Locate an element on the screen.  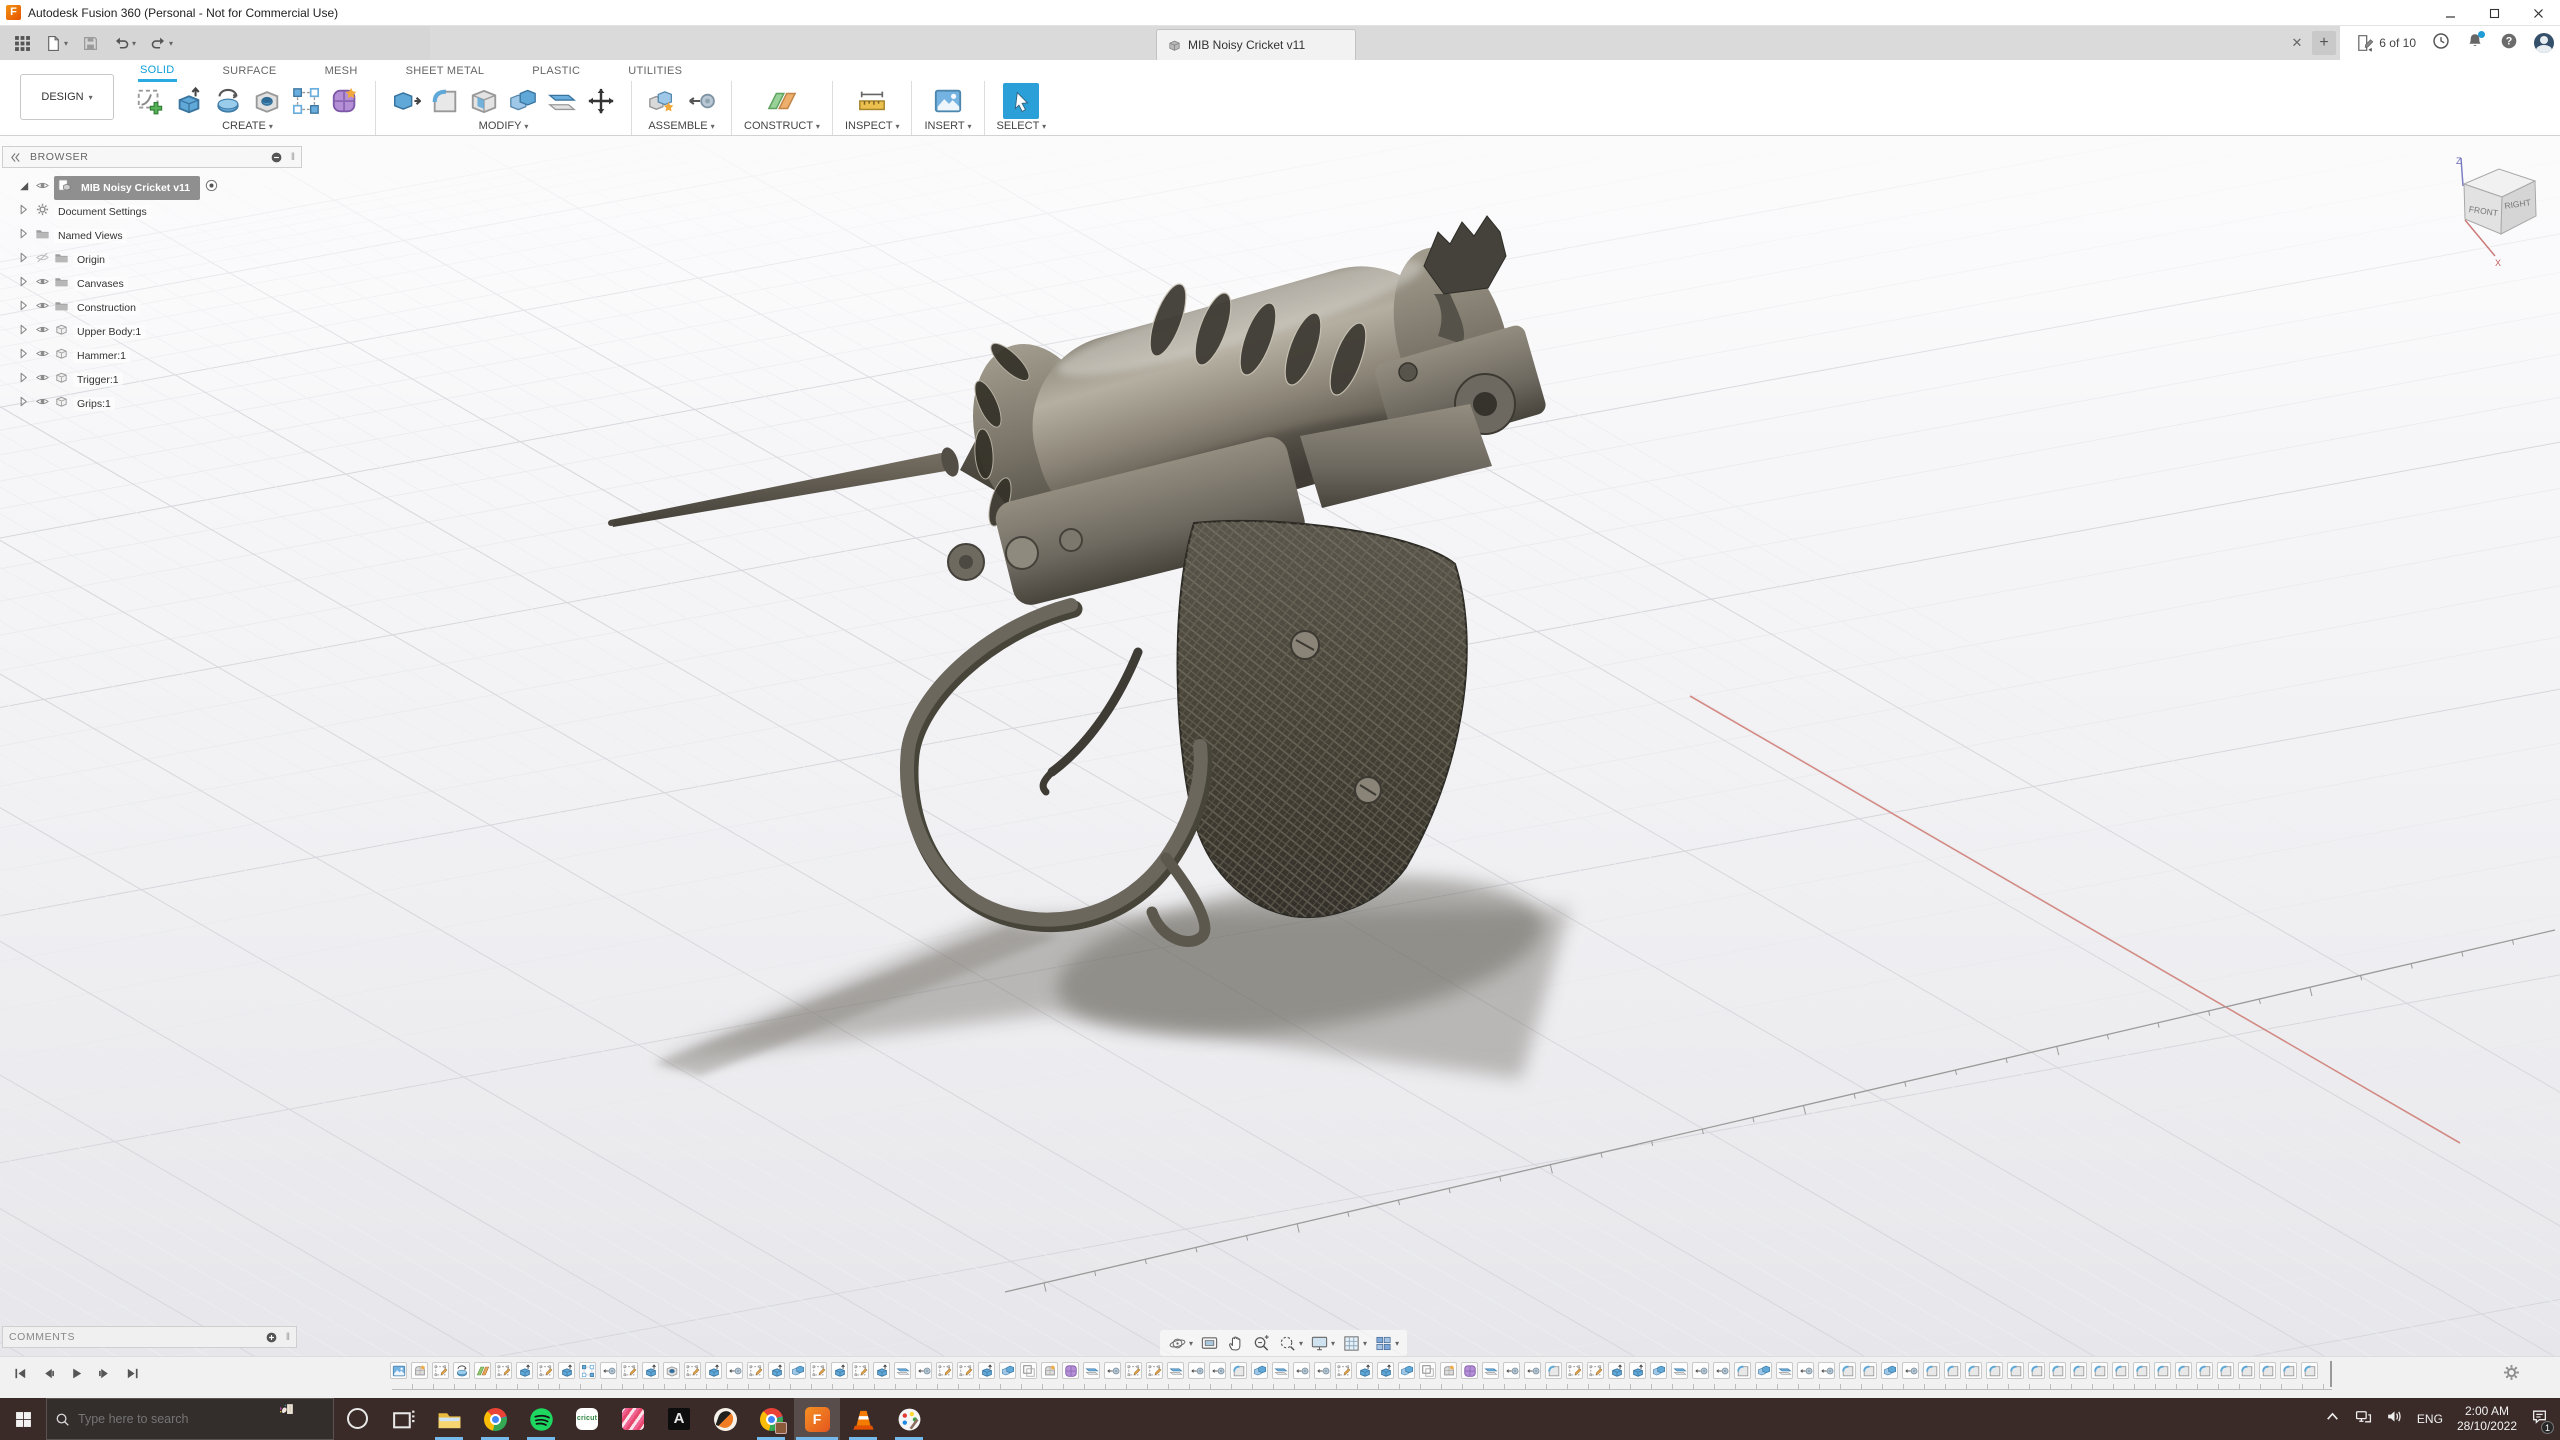
start-button is located at coordinates (23, 1419).